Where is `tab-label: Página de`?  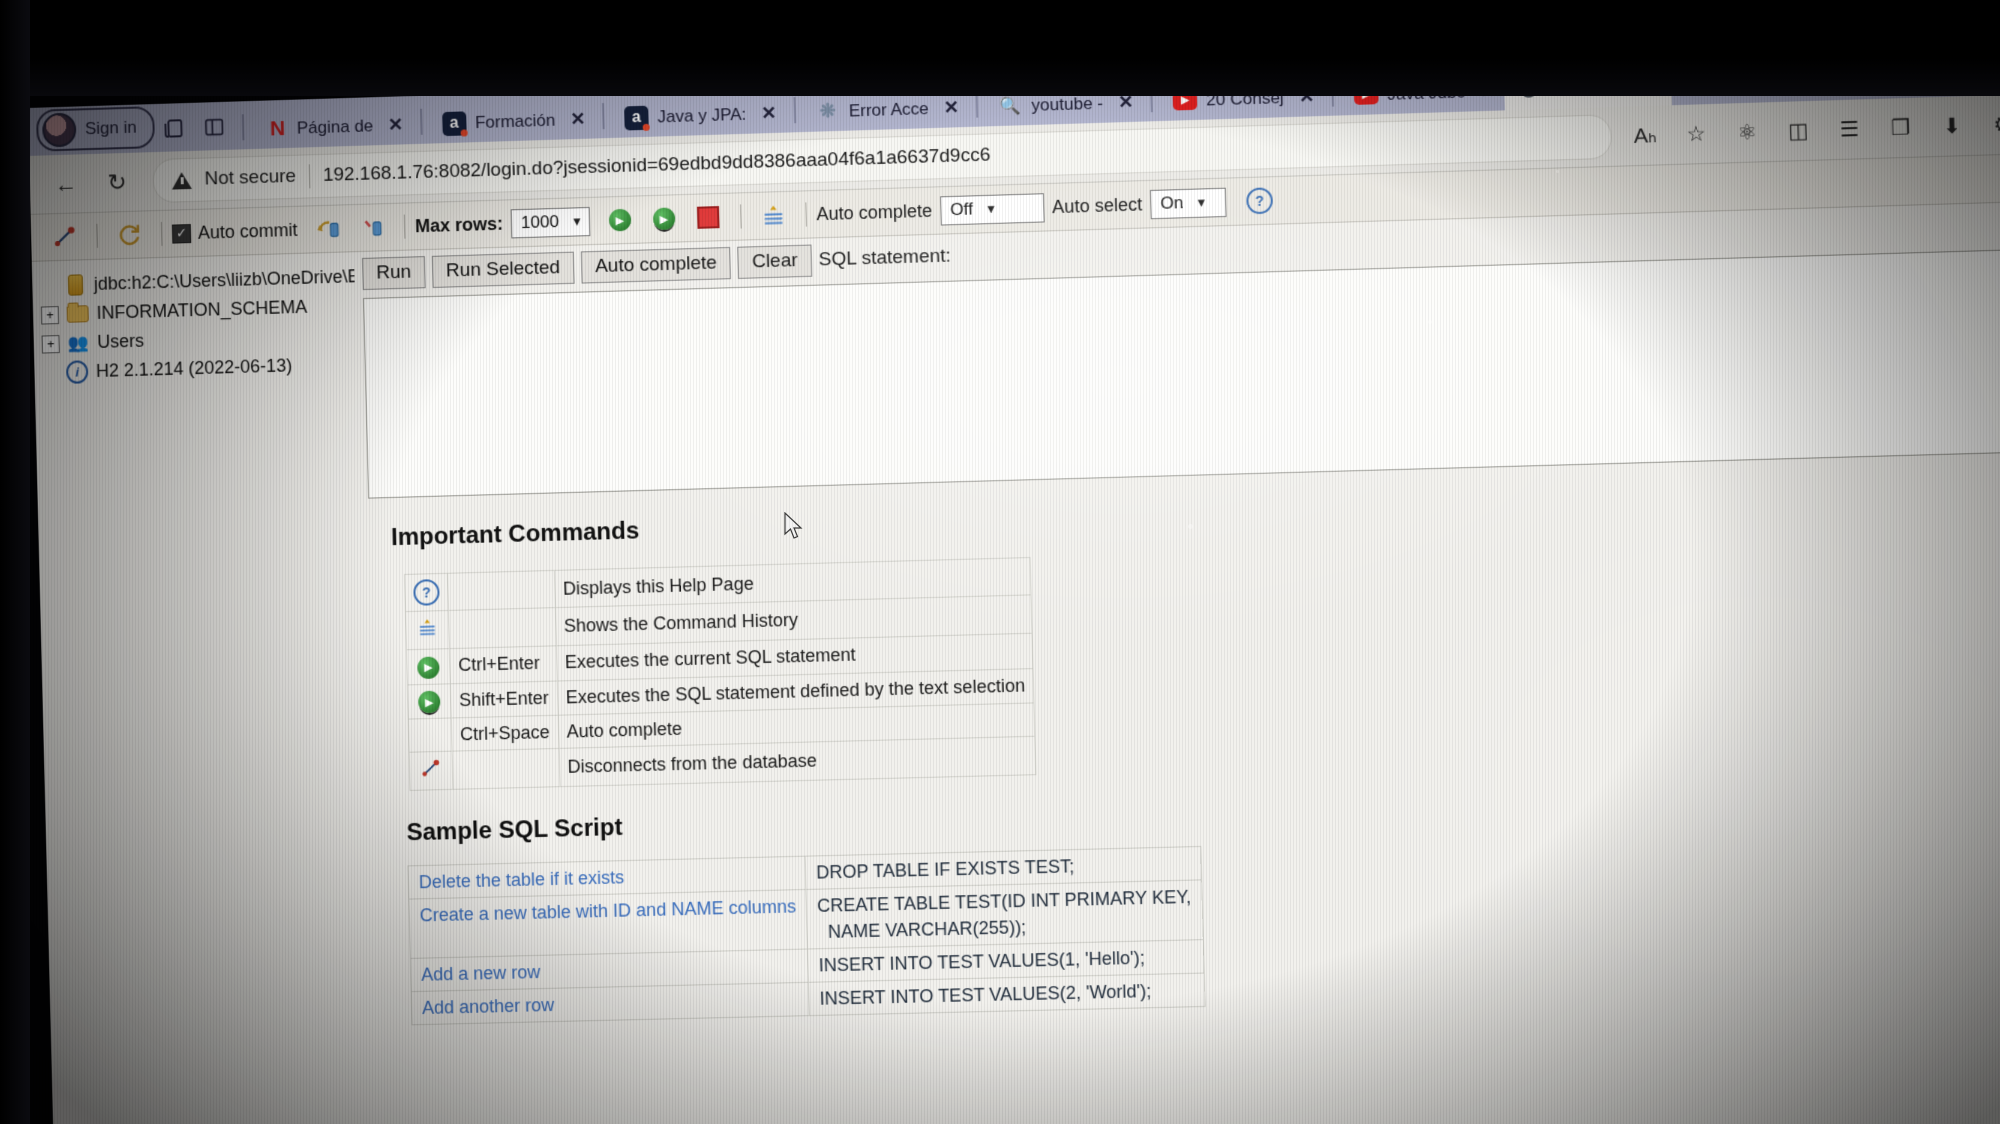 tab-label: Página de is located at coordinates (335, 126).